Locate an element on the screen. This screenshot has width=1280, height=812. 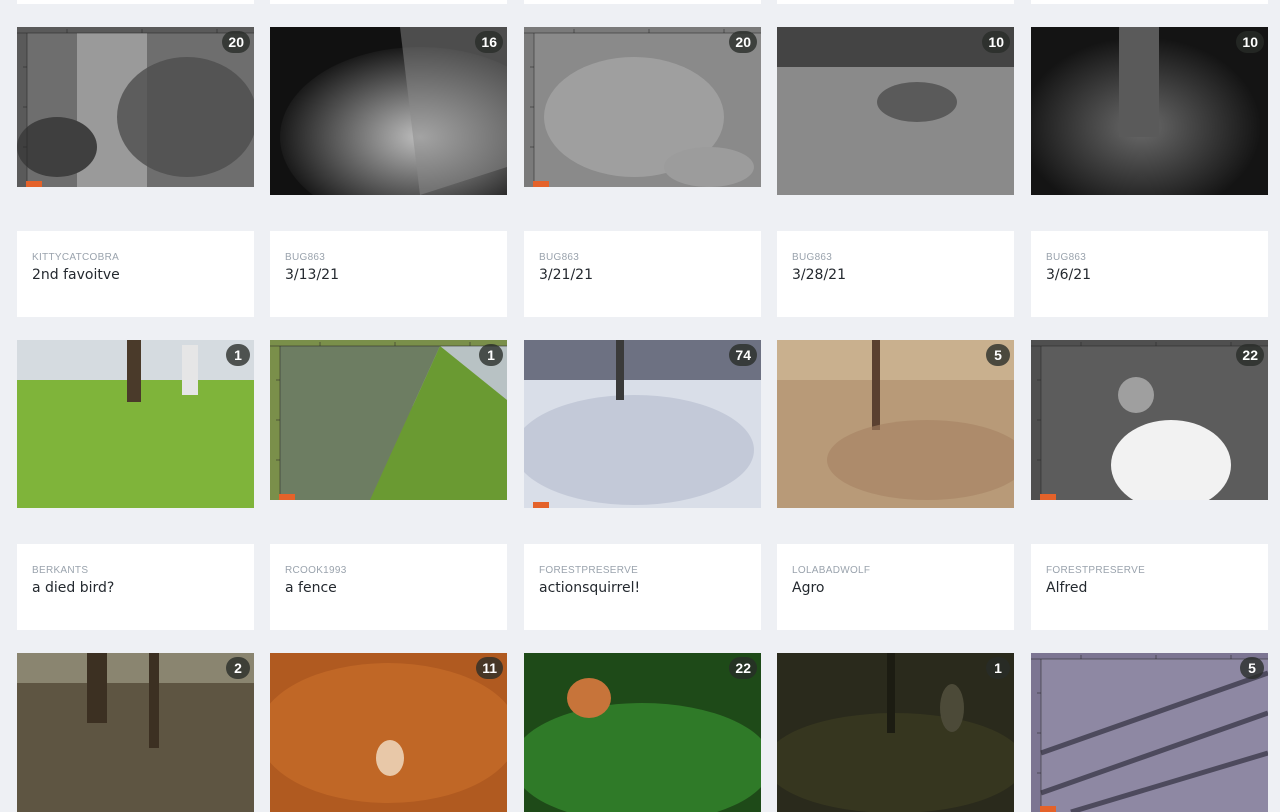
previous-row-edge is located at coordinates (640, 2).